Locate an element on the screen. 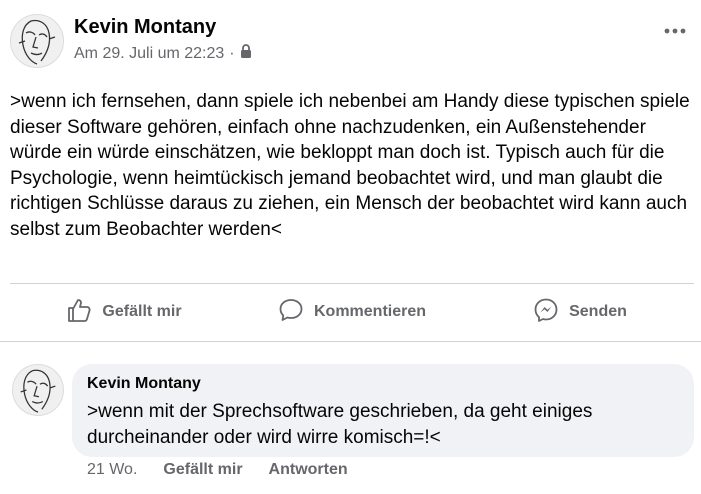  lock-icon is located at coordinates (246, 53).